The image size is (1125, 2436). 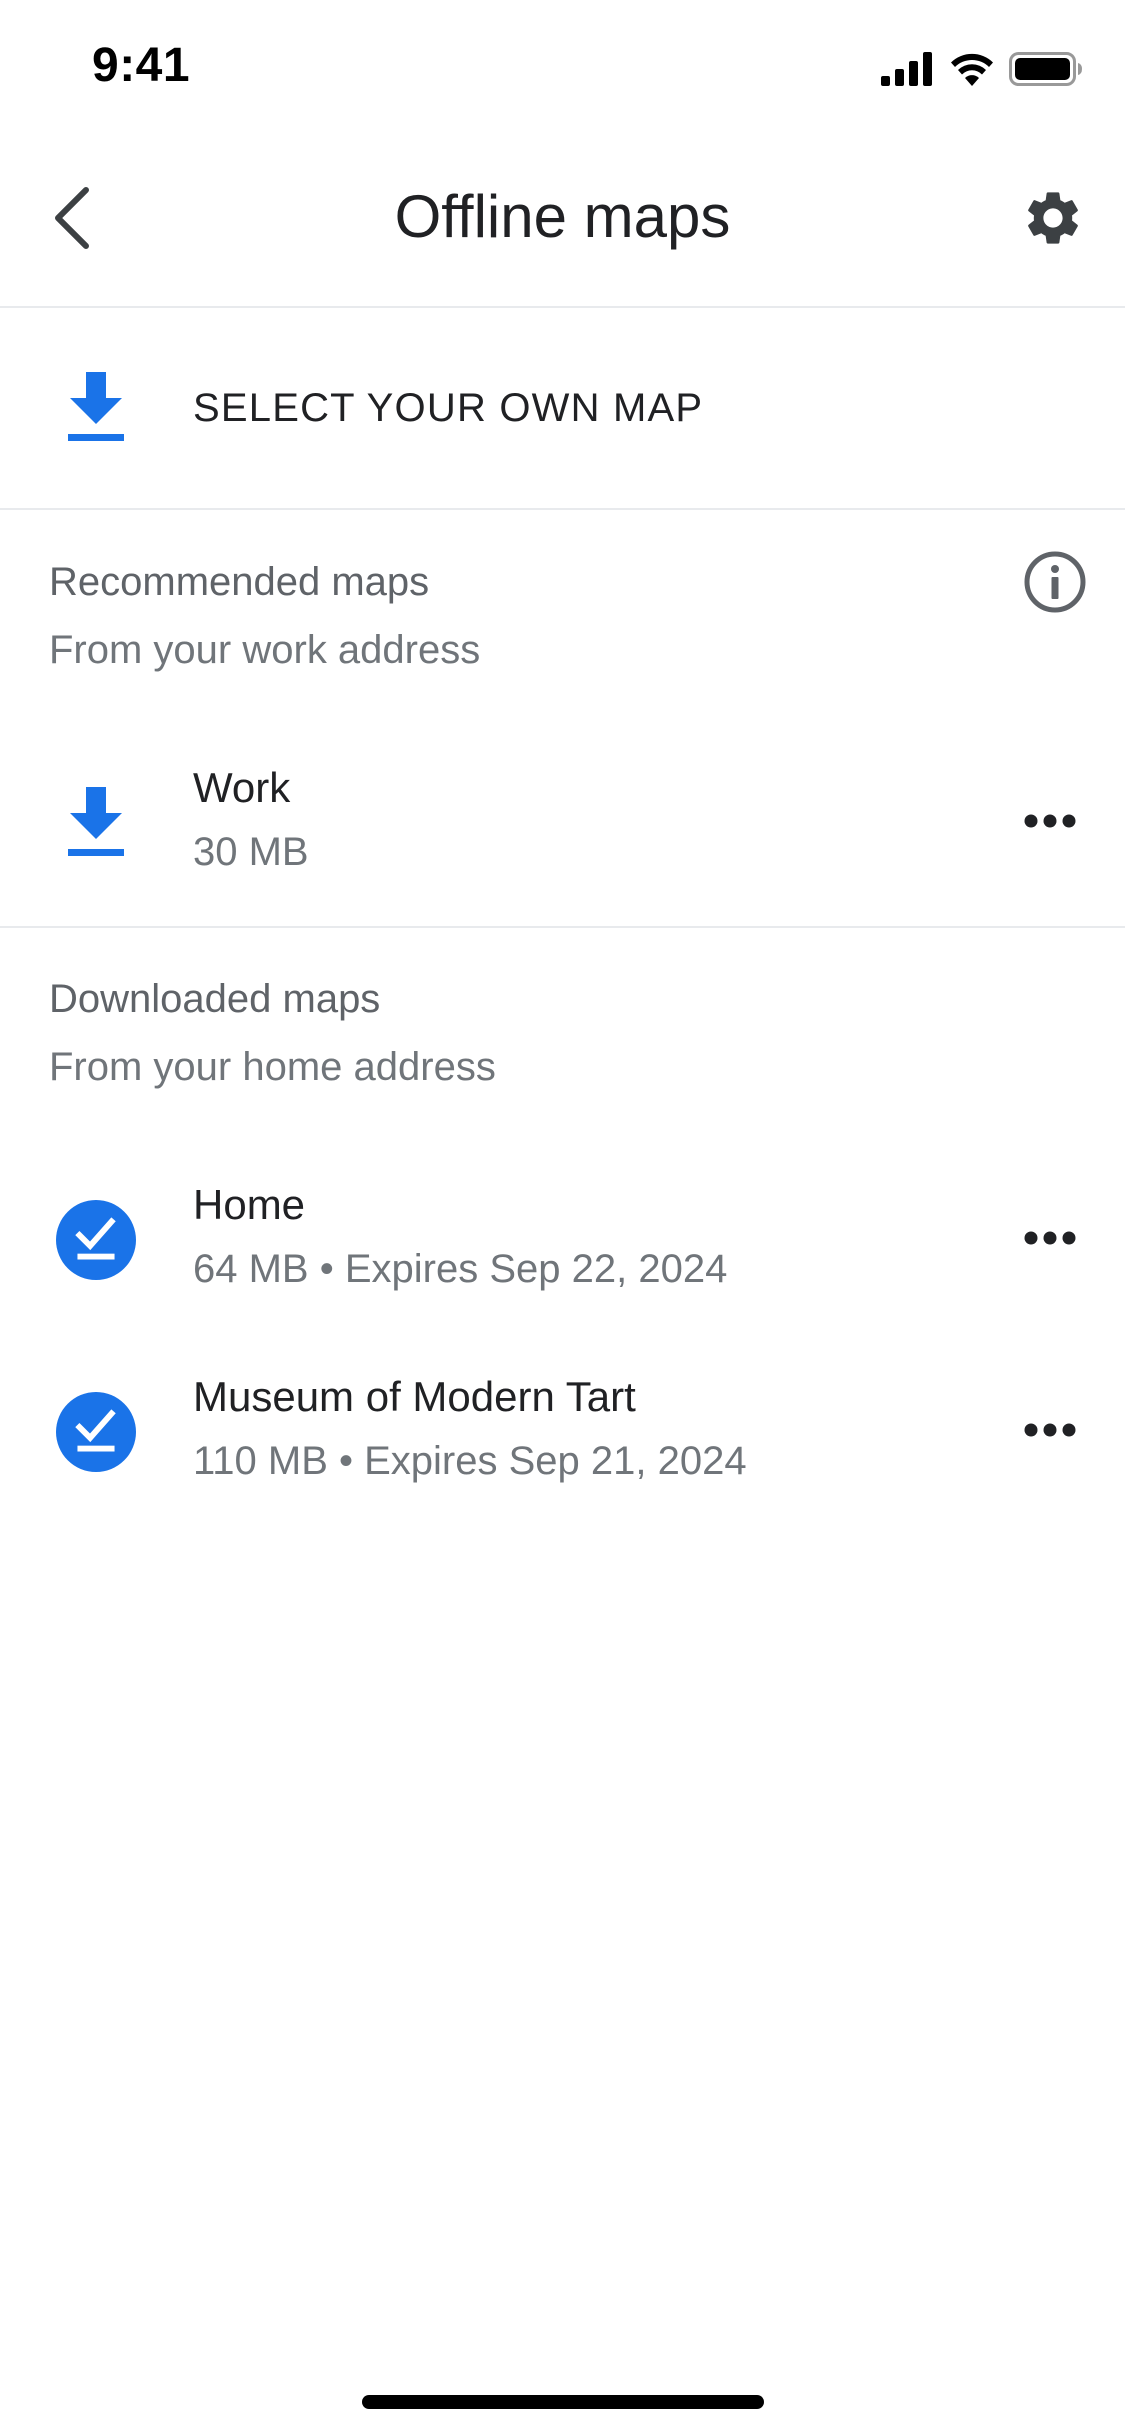 What do you see at coordinates (470, 1461) in the screenshot?
I see `map-size-expiry: 110 MB • Expires Sep 21, 2024` at bounding box center [470, 1461].